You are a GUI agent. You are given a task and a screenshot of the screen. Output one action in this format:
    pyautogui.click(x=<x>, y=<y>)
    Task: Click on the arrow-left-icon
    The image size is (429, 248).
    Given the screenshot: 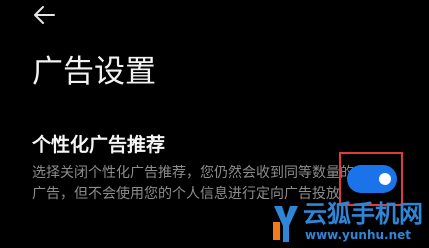 What is the action you would take?
    pyautogui.click(x=45, y=15)
    